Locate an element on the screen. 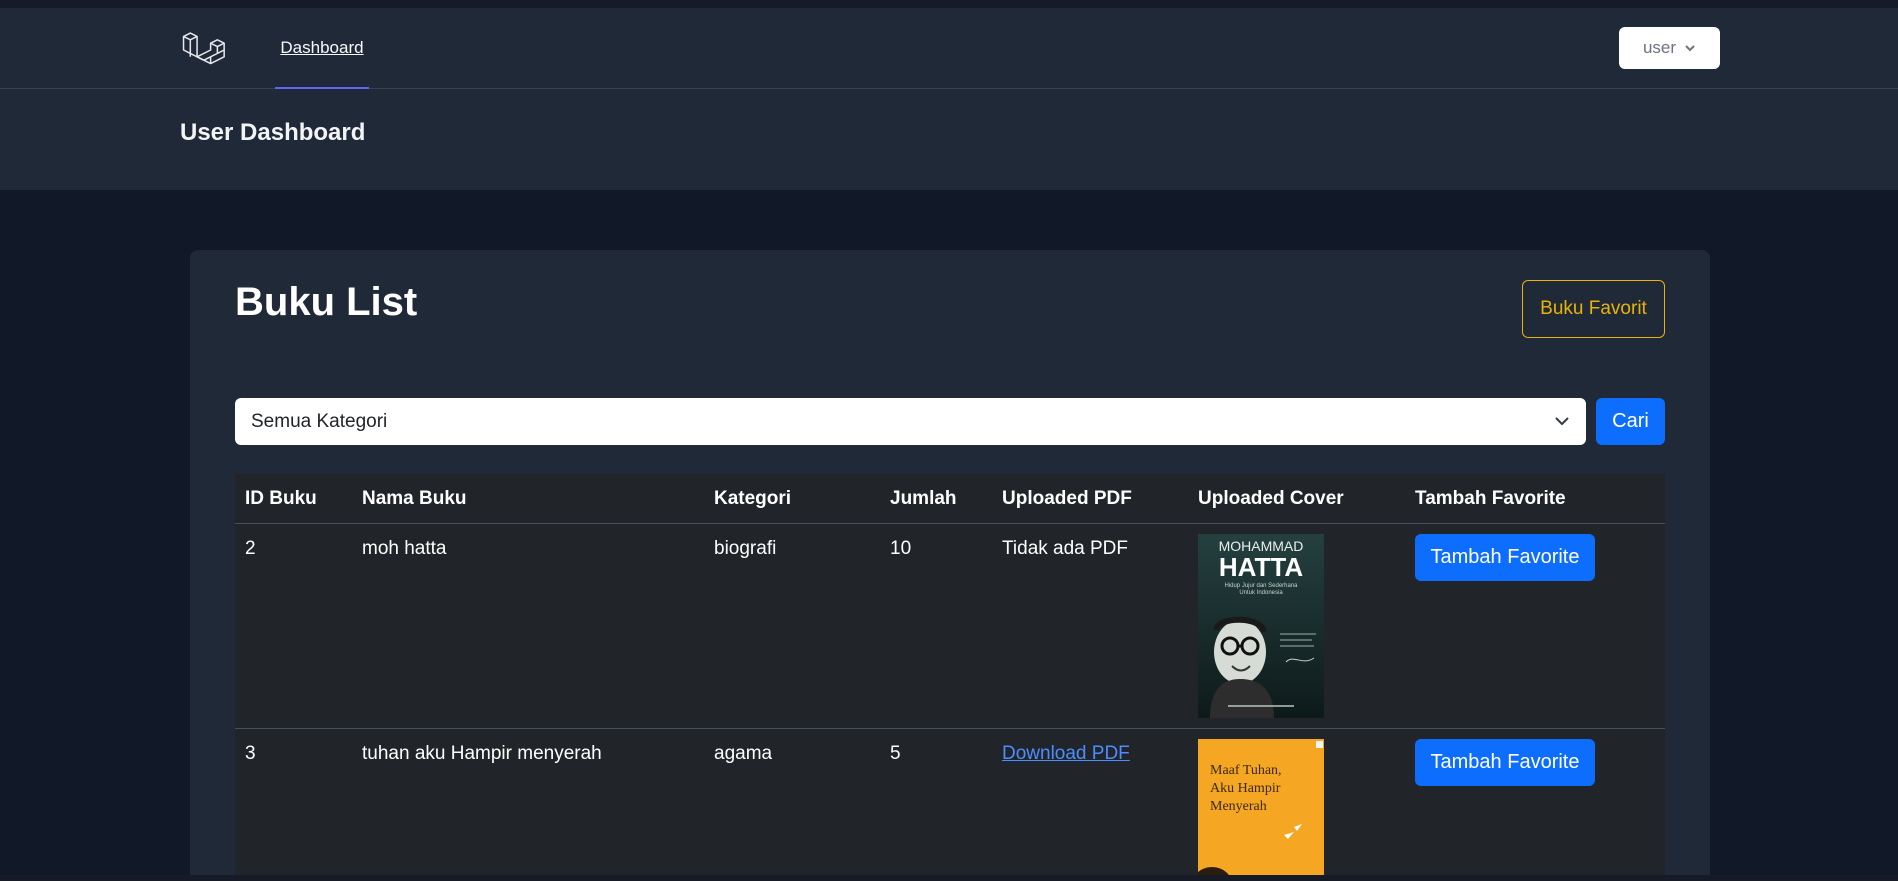 The height and width of the screenshot is (881, 1898). book-cover-image: Maaf Tuhan, Aku Hampir Menyerah is located at coordinates (1261, 810).